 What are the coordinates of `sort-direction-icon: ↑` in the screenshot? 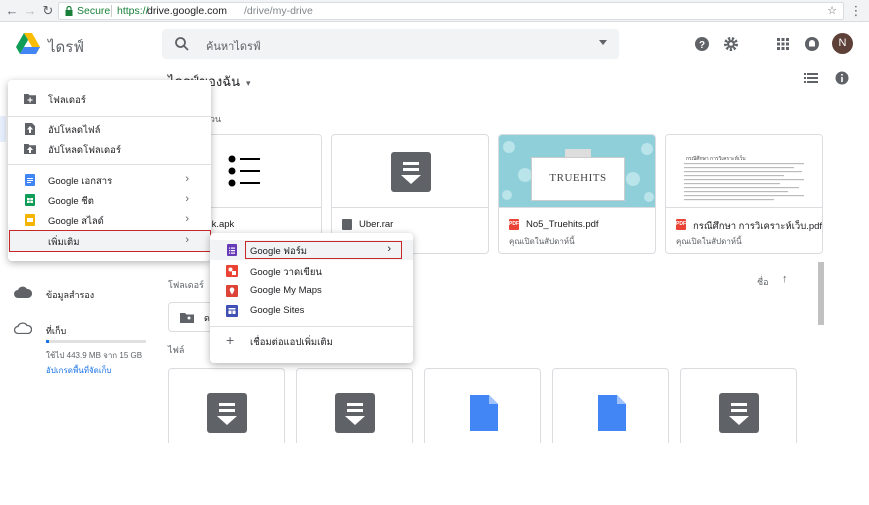 It's located at (785, 279).